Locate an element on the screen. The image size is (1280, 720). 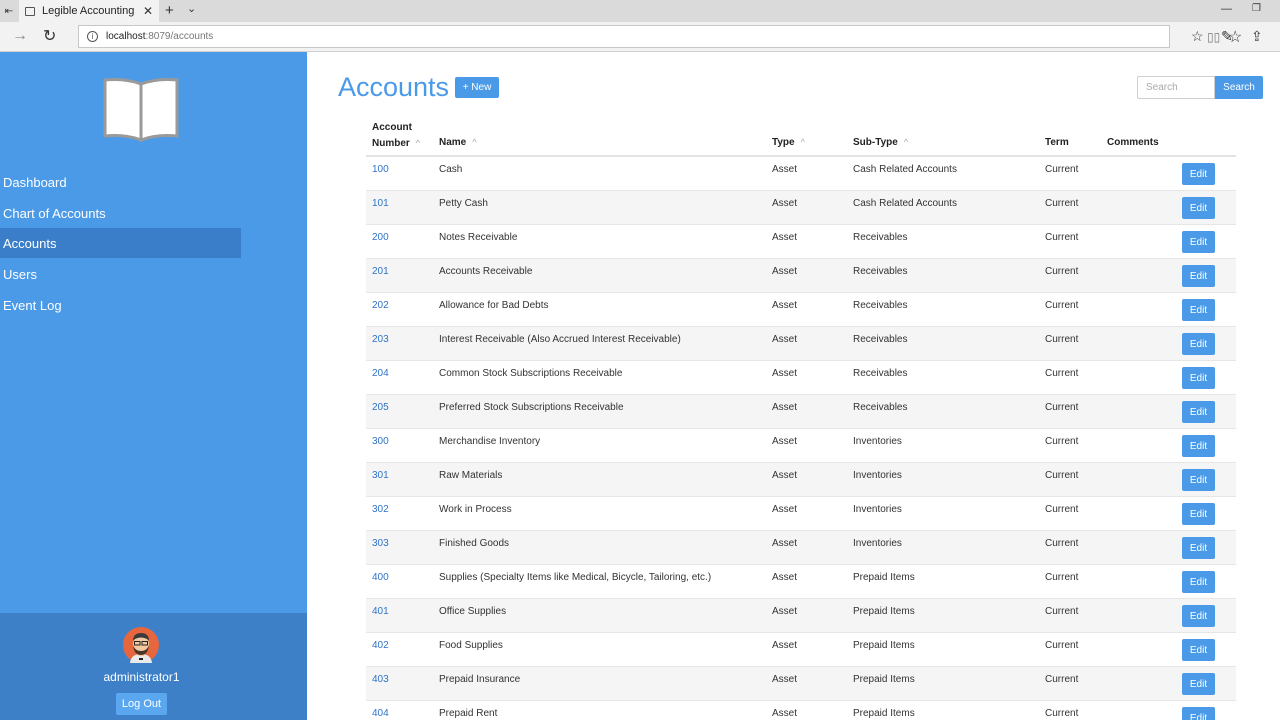
column-header-name: Name ^ is located at coordinates (457, 142).